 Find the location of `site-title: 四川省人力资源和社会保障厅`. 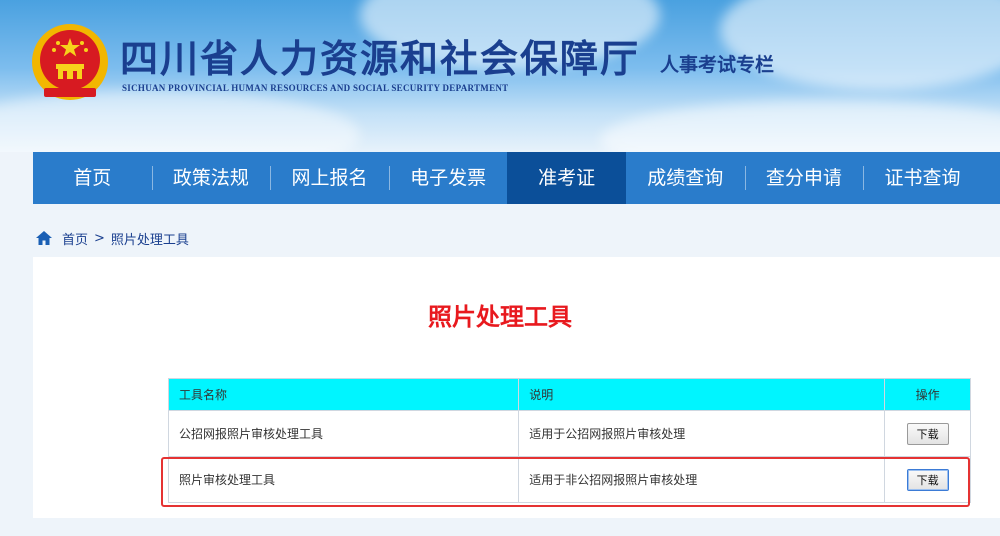

site-title: 四川省人力资源和社会保障厅 is located at coordinates (380, 58).